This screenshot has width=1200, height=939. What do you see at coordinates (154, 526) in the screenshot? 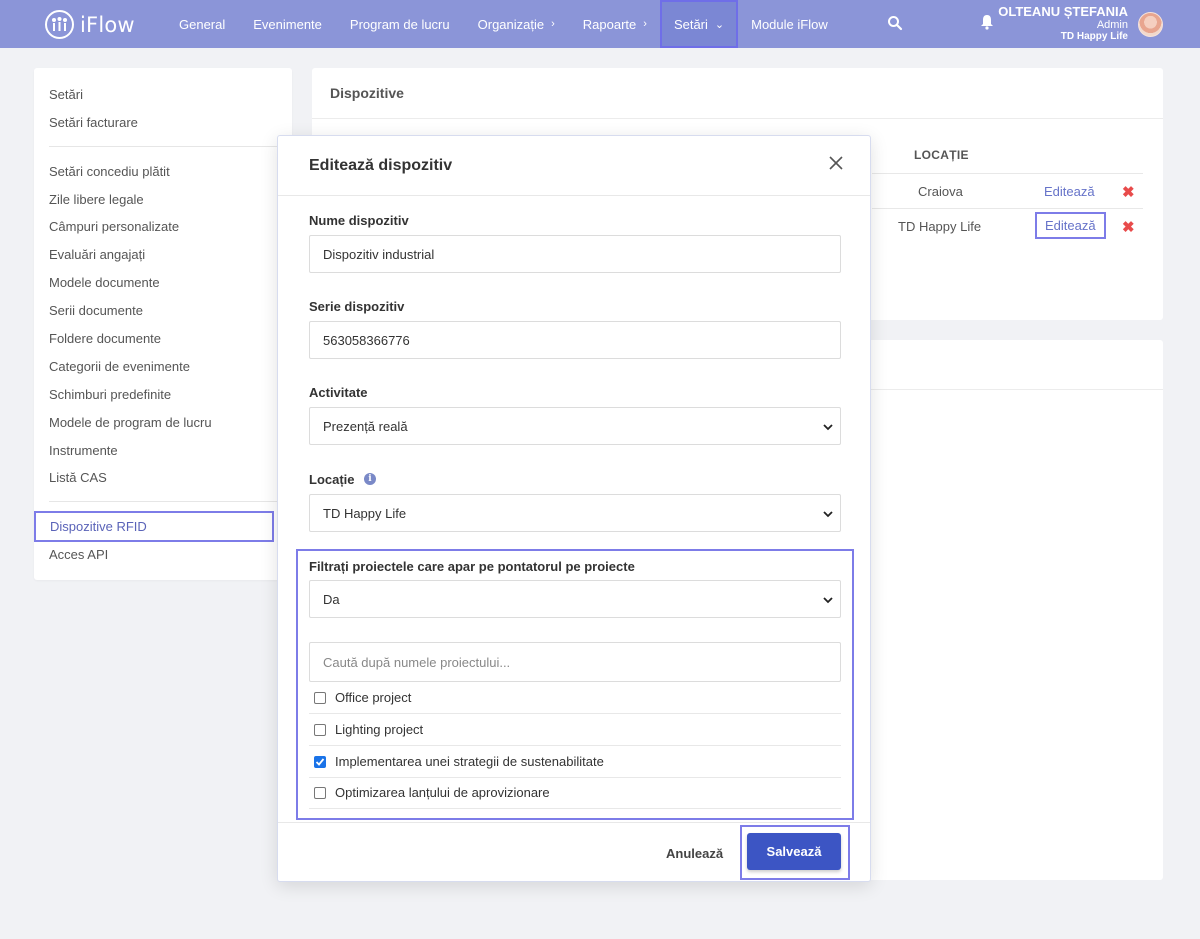
I see `sidebar-item-dispozitive-rfid: Dispozitive RFID` at bounding box center [154, 526].